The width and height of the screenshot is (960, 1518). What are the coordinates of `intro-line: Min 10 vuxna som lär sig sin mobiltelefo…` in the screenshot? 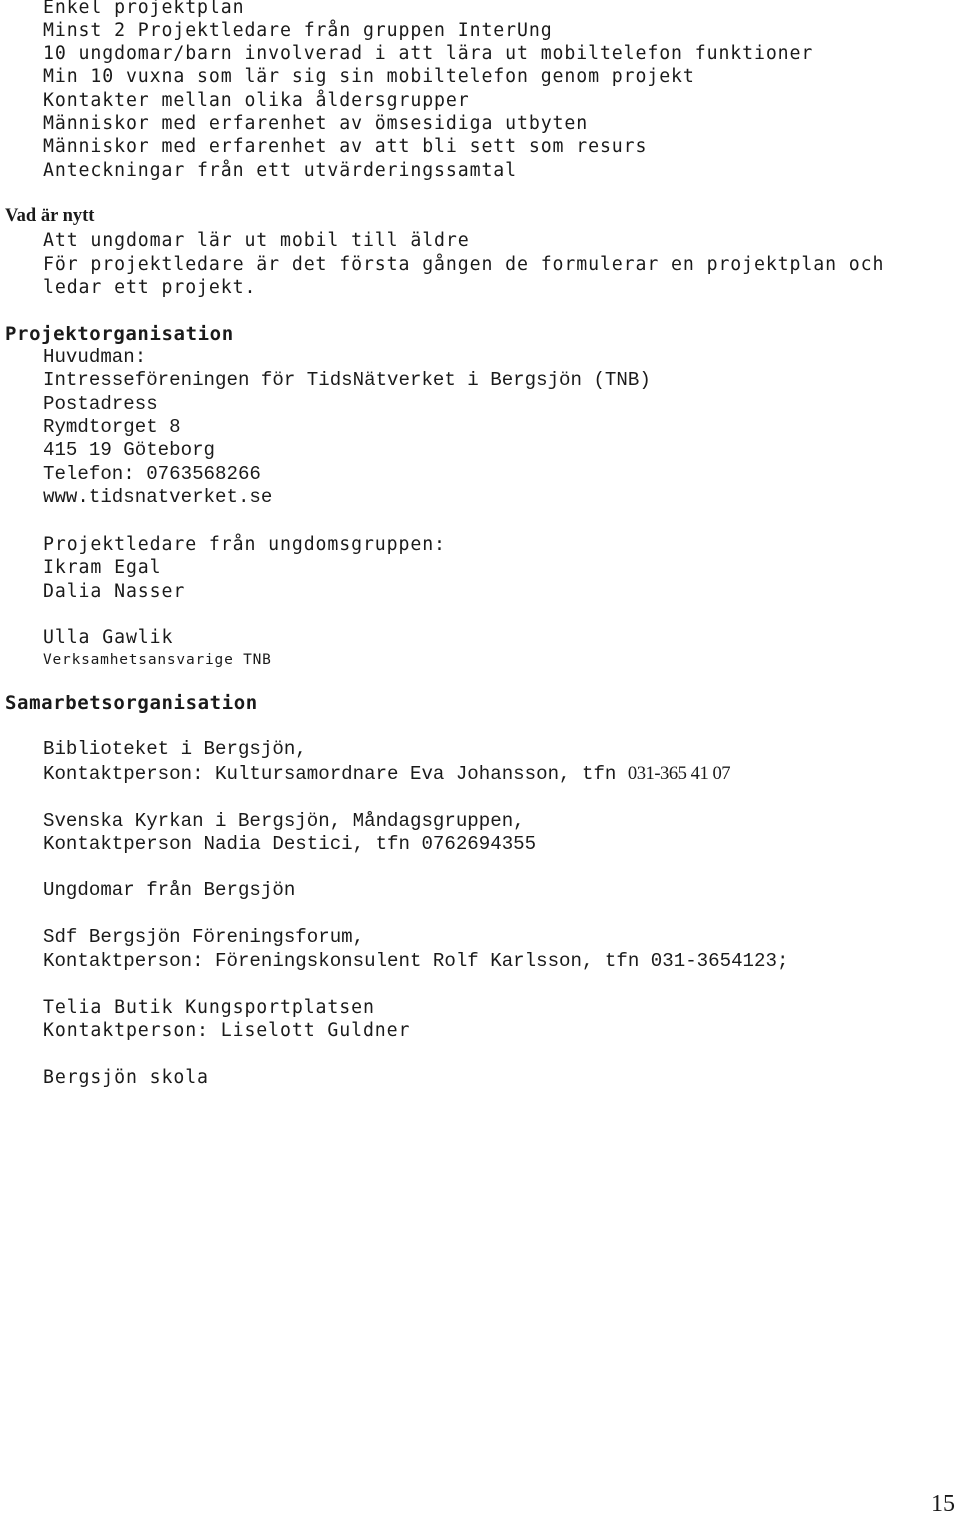 It's located at (369, 76).